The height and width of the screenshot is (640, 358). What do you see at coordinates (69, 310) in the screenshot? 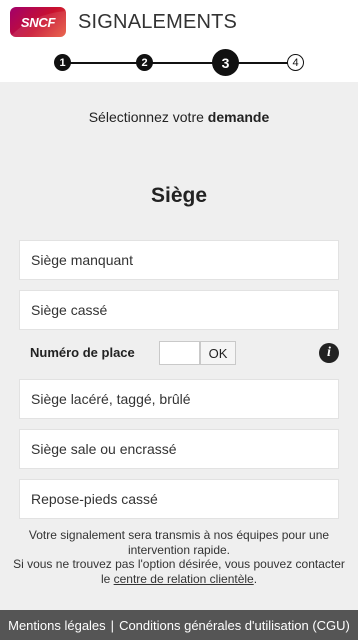
I see `option-label: Siège cassé` at bounding box center [69, 310].